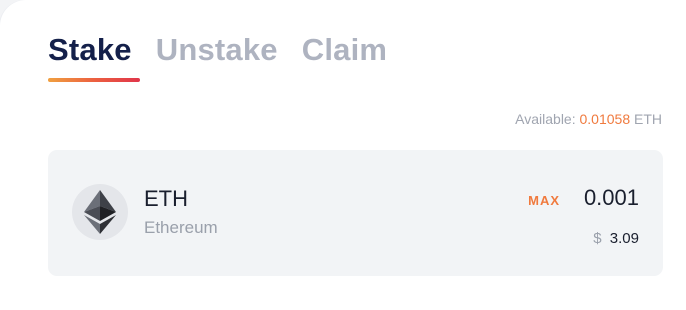 The image size is (686, 310). I want to click on usd-value: $ 3.09, so click(616, 238).